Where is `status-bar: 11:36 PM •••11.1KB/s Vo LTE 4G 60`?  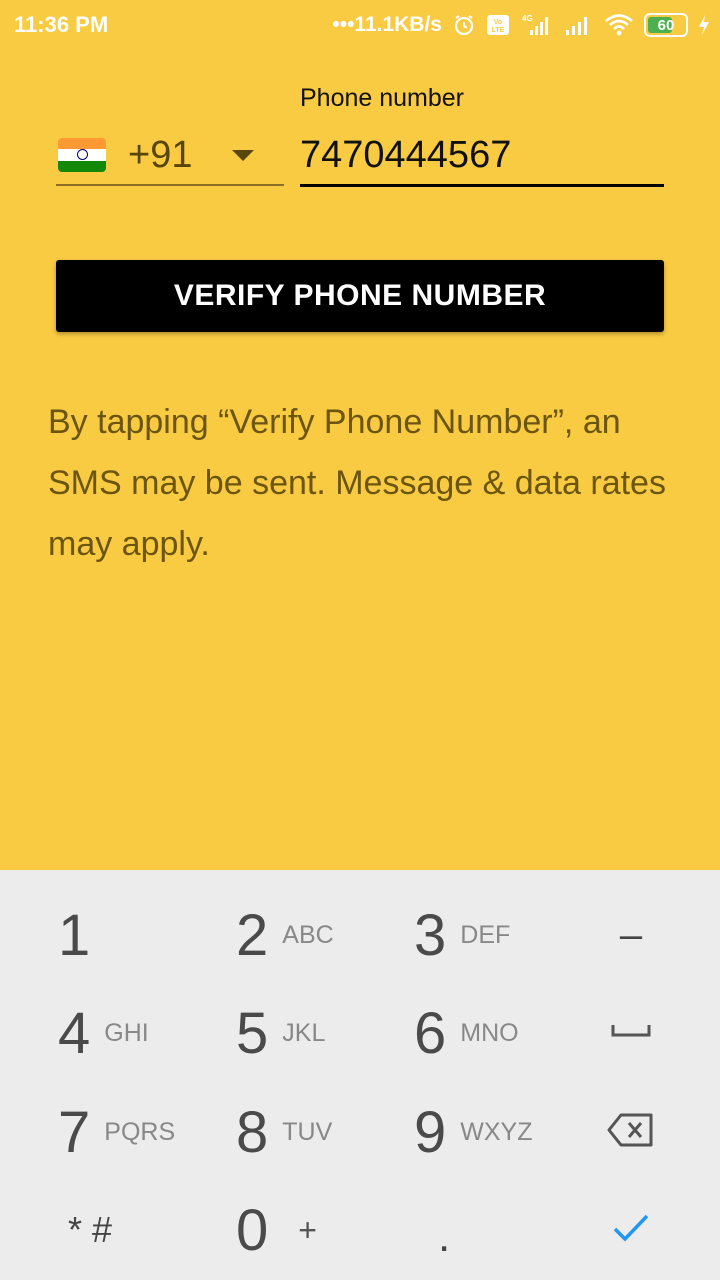 status-bar: 11:36 PM •••11.1KB/s Vo LTE 4G 60 is located at coordinates (360, 26).